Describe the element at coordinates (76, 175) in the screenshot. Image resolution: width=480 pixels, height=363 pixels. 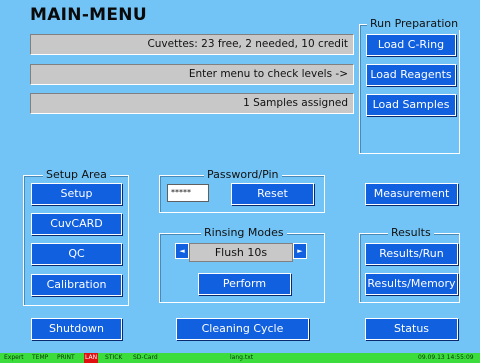
I see `setup-area-label: Setup Area` at that location.